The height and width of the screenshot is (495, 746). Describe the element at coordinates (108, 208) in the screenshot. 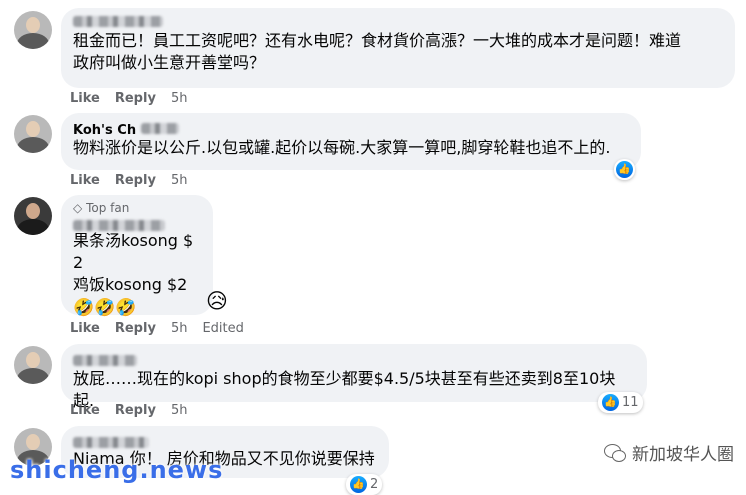

I see `top-fan-label: Top fan` at that location.